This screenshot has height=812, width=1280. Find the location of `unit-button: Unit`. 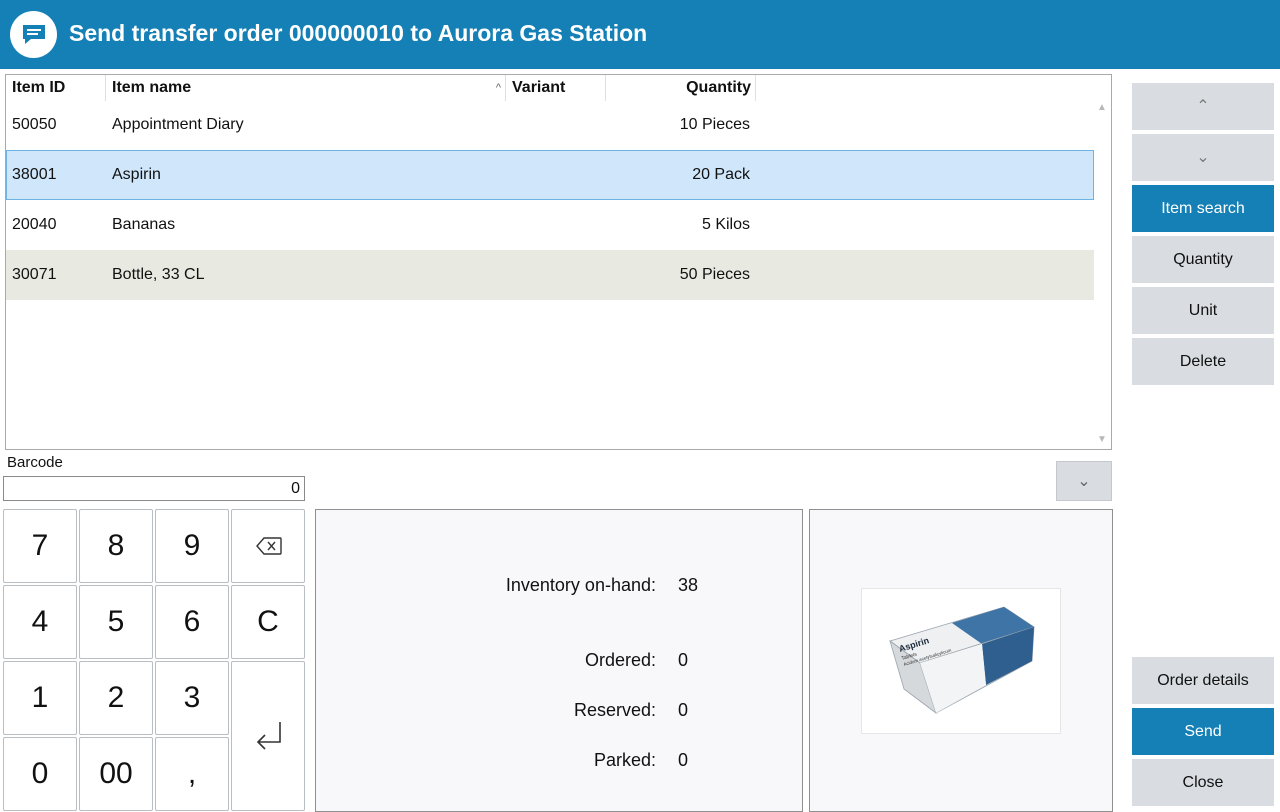

unit-button: Unit is located at coordinates (1203, 310).